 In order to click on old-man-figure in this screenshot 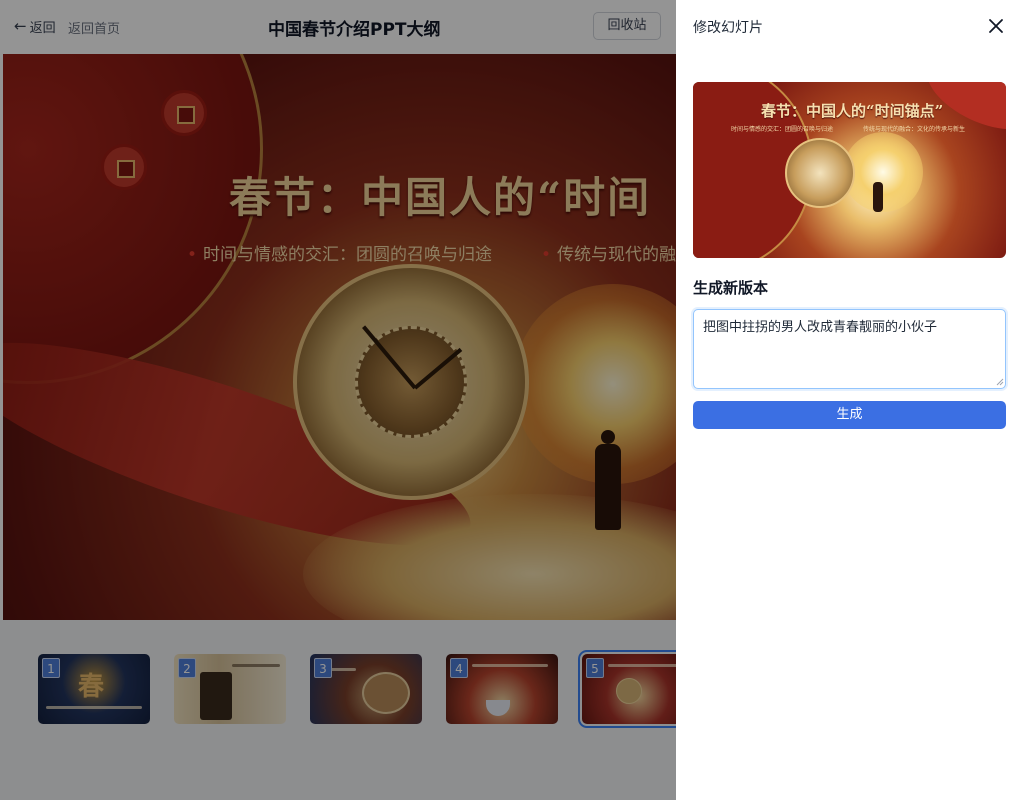, I will do `click(878, 197)`.